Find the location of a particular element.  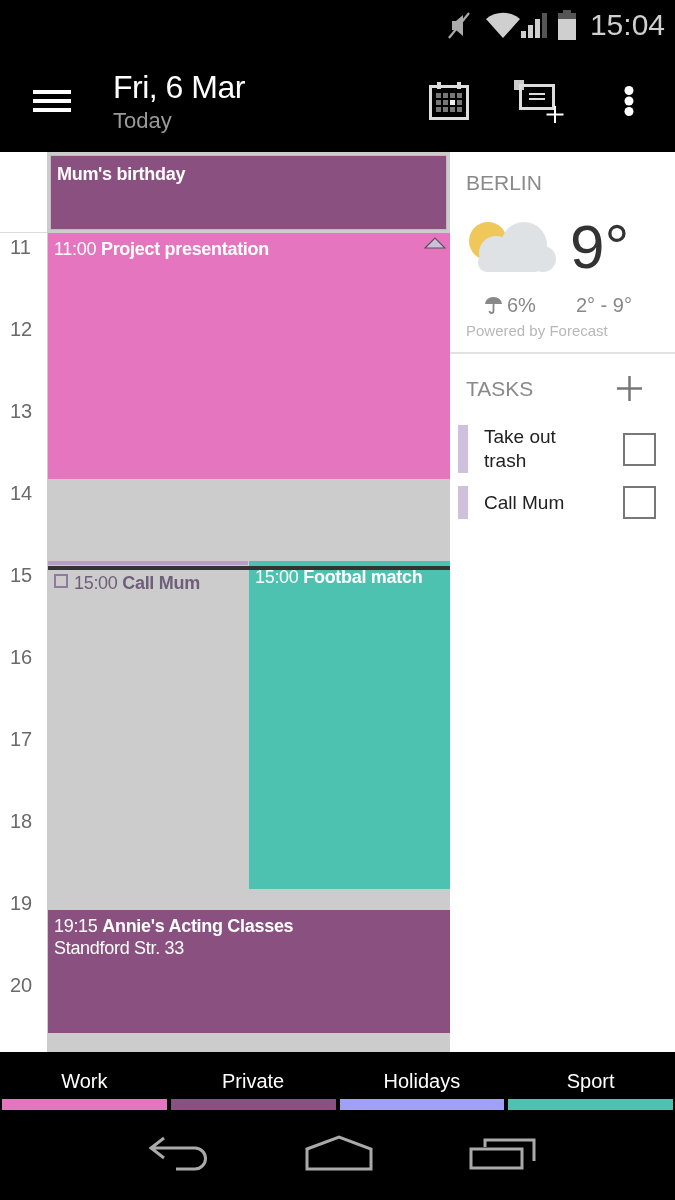

task-title: Call Mum is located at coordinates (525, 502).